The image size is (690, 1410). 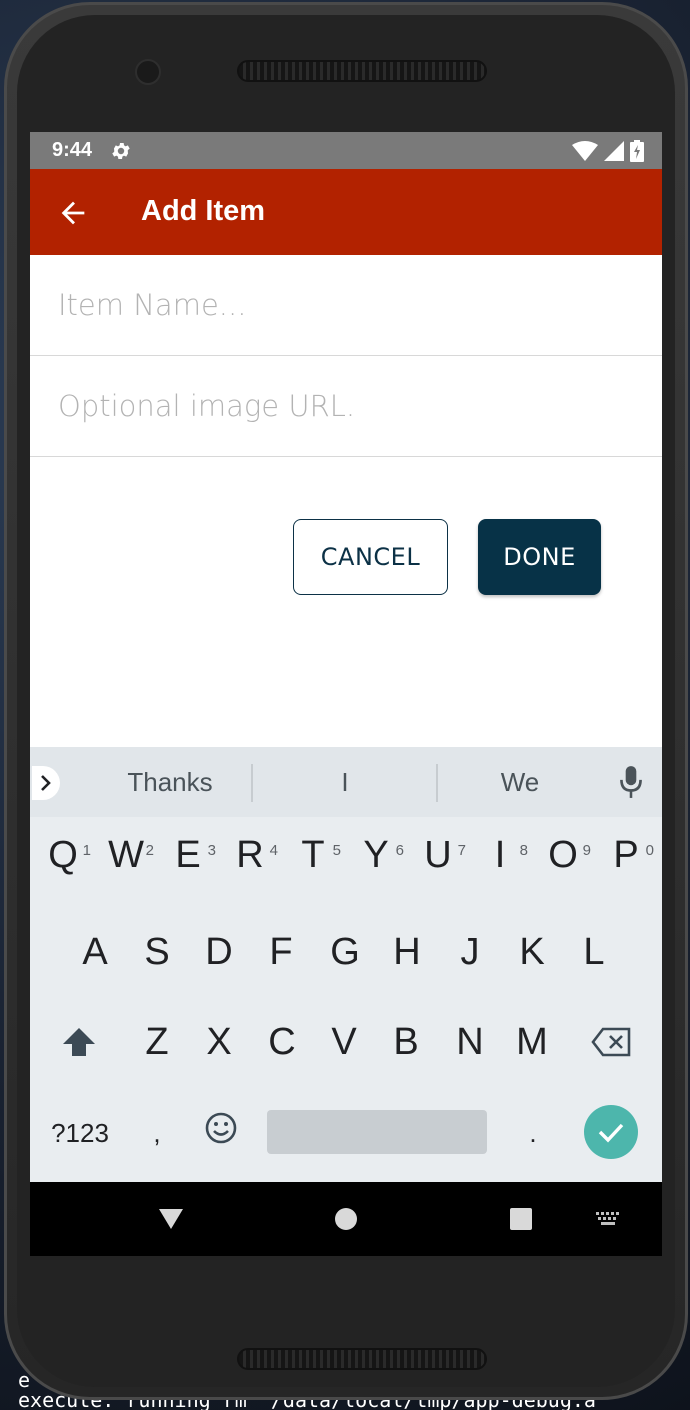 I want to click on symbols-key: ?123, so click(x=80, y=1133).